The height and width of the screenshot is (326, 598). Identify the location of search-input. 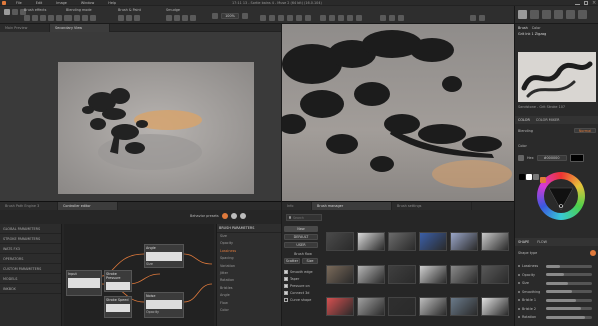
(307, 217).